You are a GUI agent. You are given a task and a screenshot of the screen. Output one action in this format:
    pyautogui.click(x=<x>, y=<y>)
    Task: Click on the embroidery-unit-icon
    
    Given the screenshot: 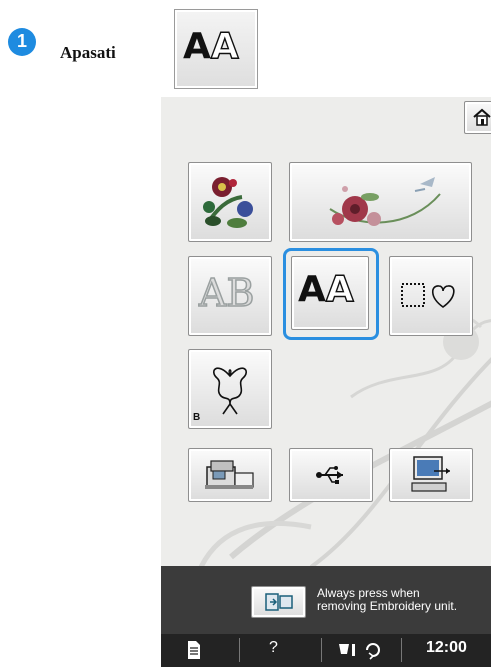 What is the action you would take?
    pyautogui.click(x=279, y=602)
    